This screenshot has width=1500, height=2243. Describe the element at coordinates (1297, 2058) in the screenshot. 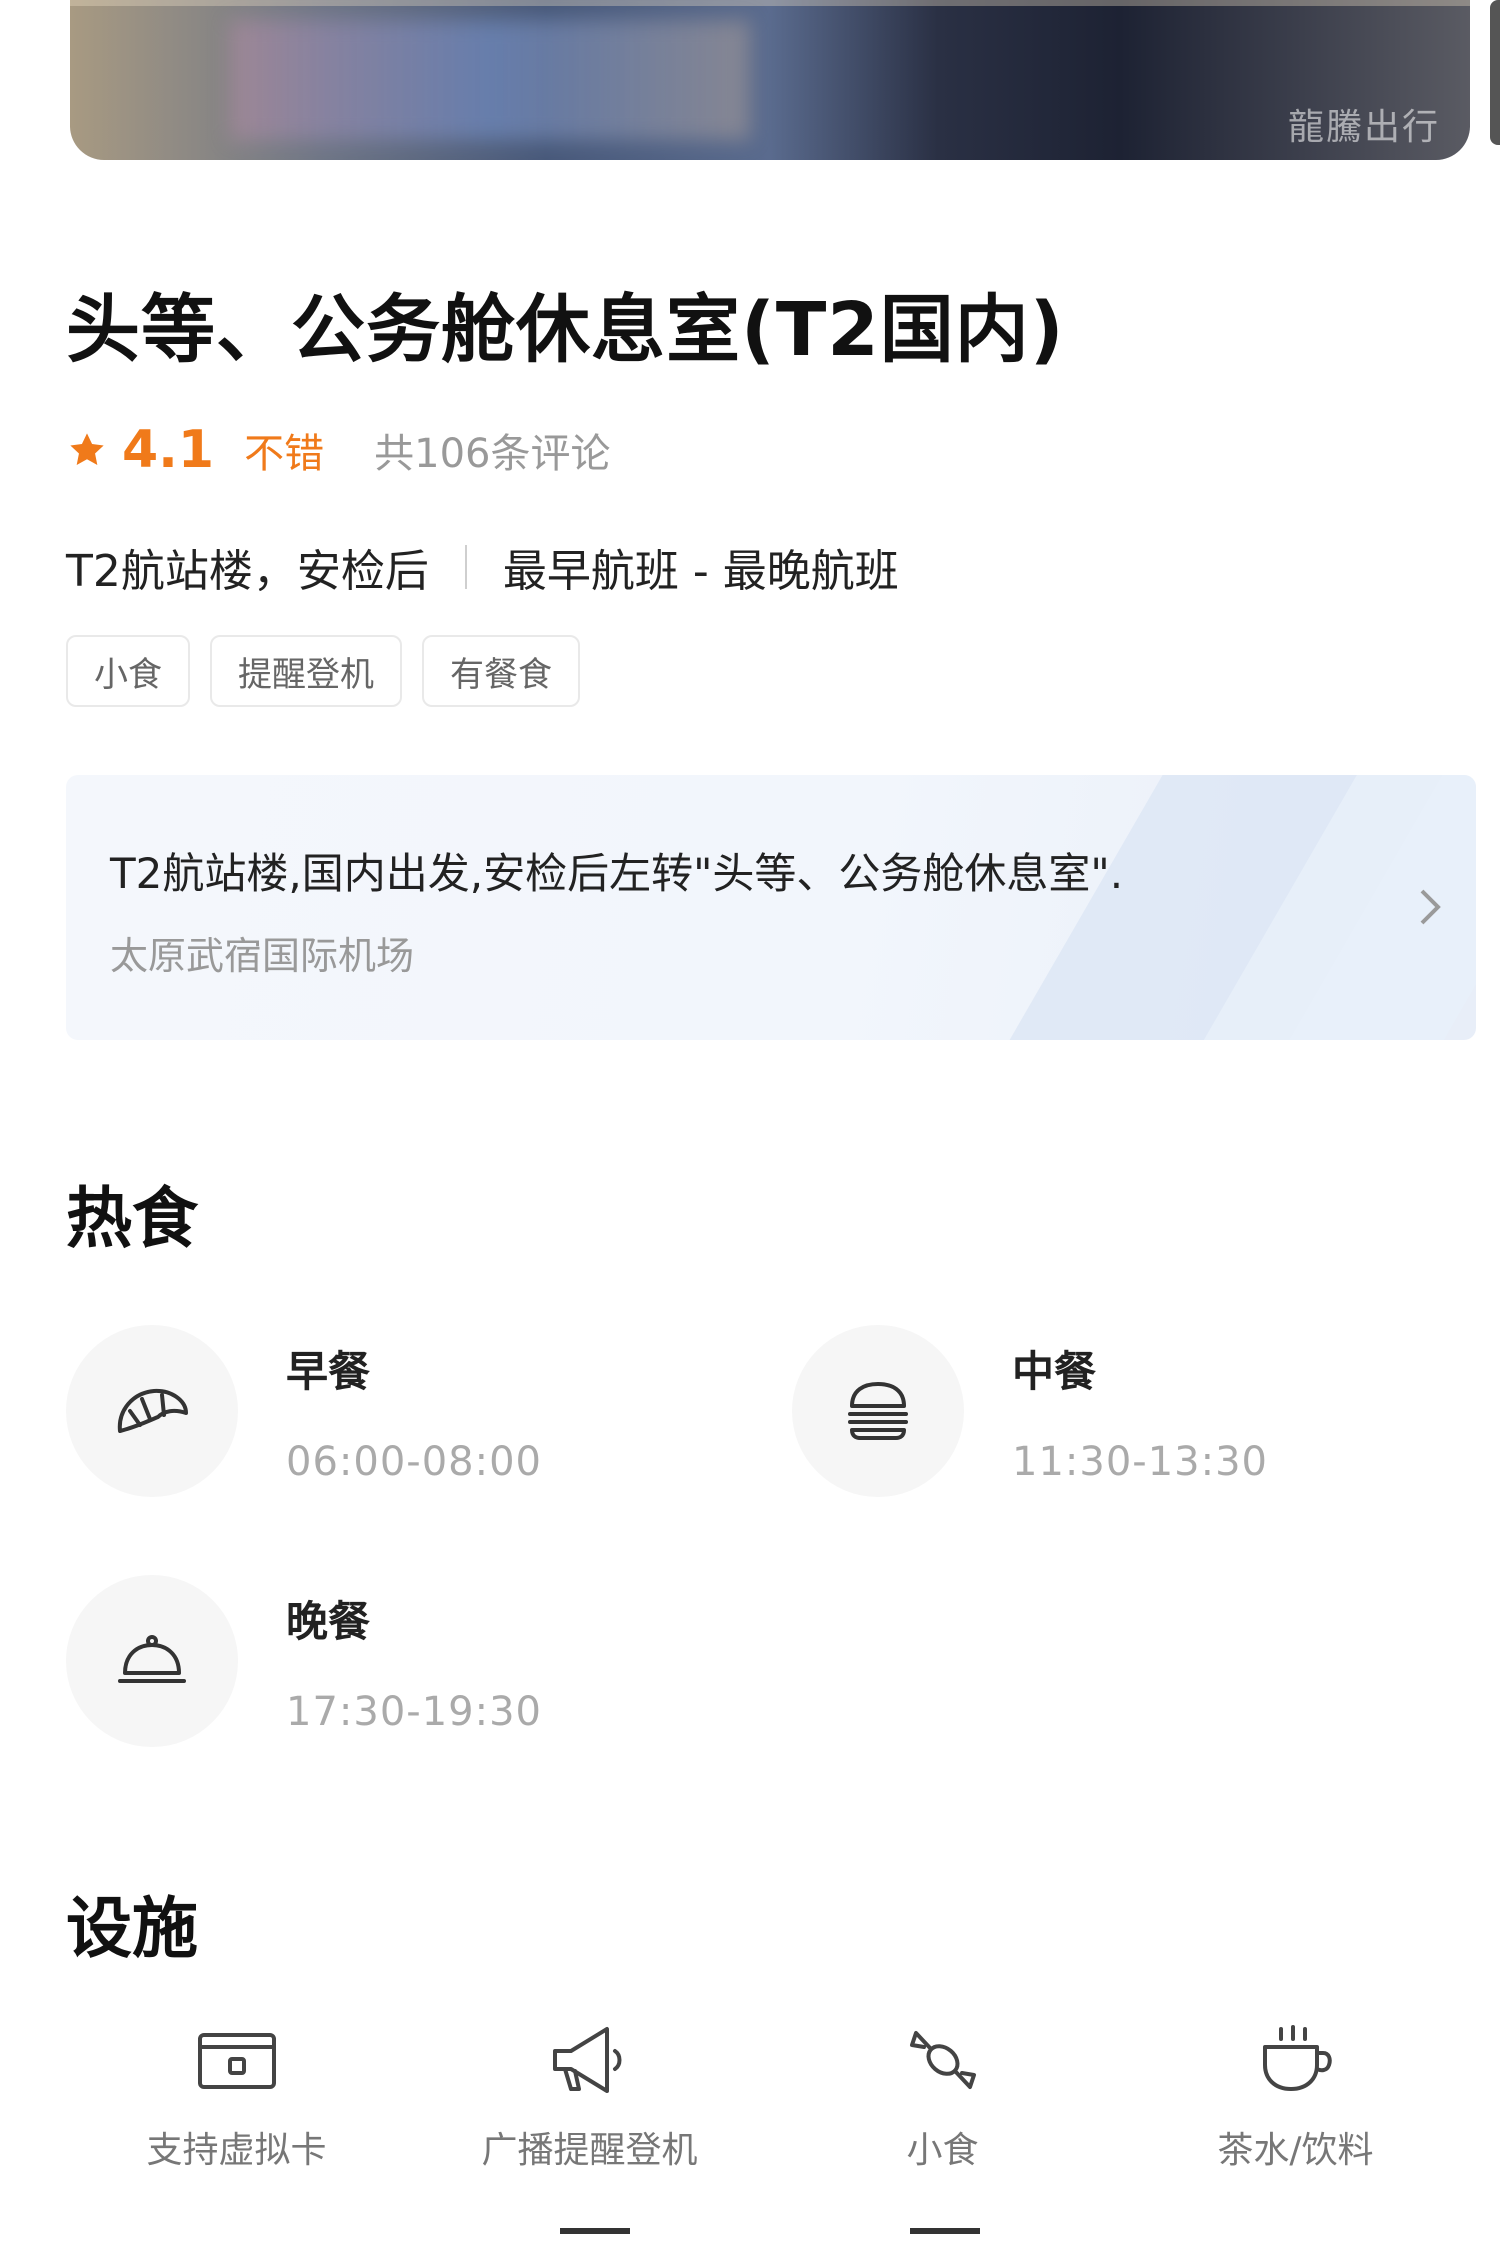

I see `cup-icon` at that location.